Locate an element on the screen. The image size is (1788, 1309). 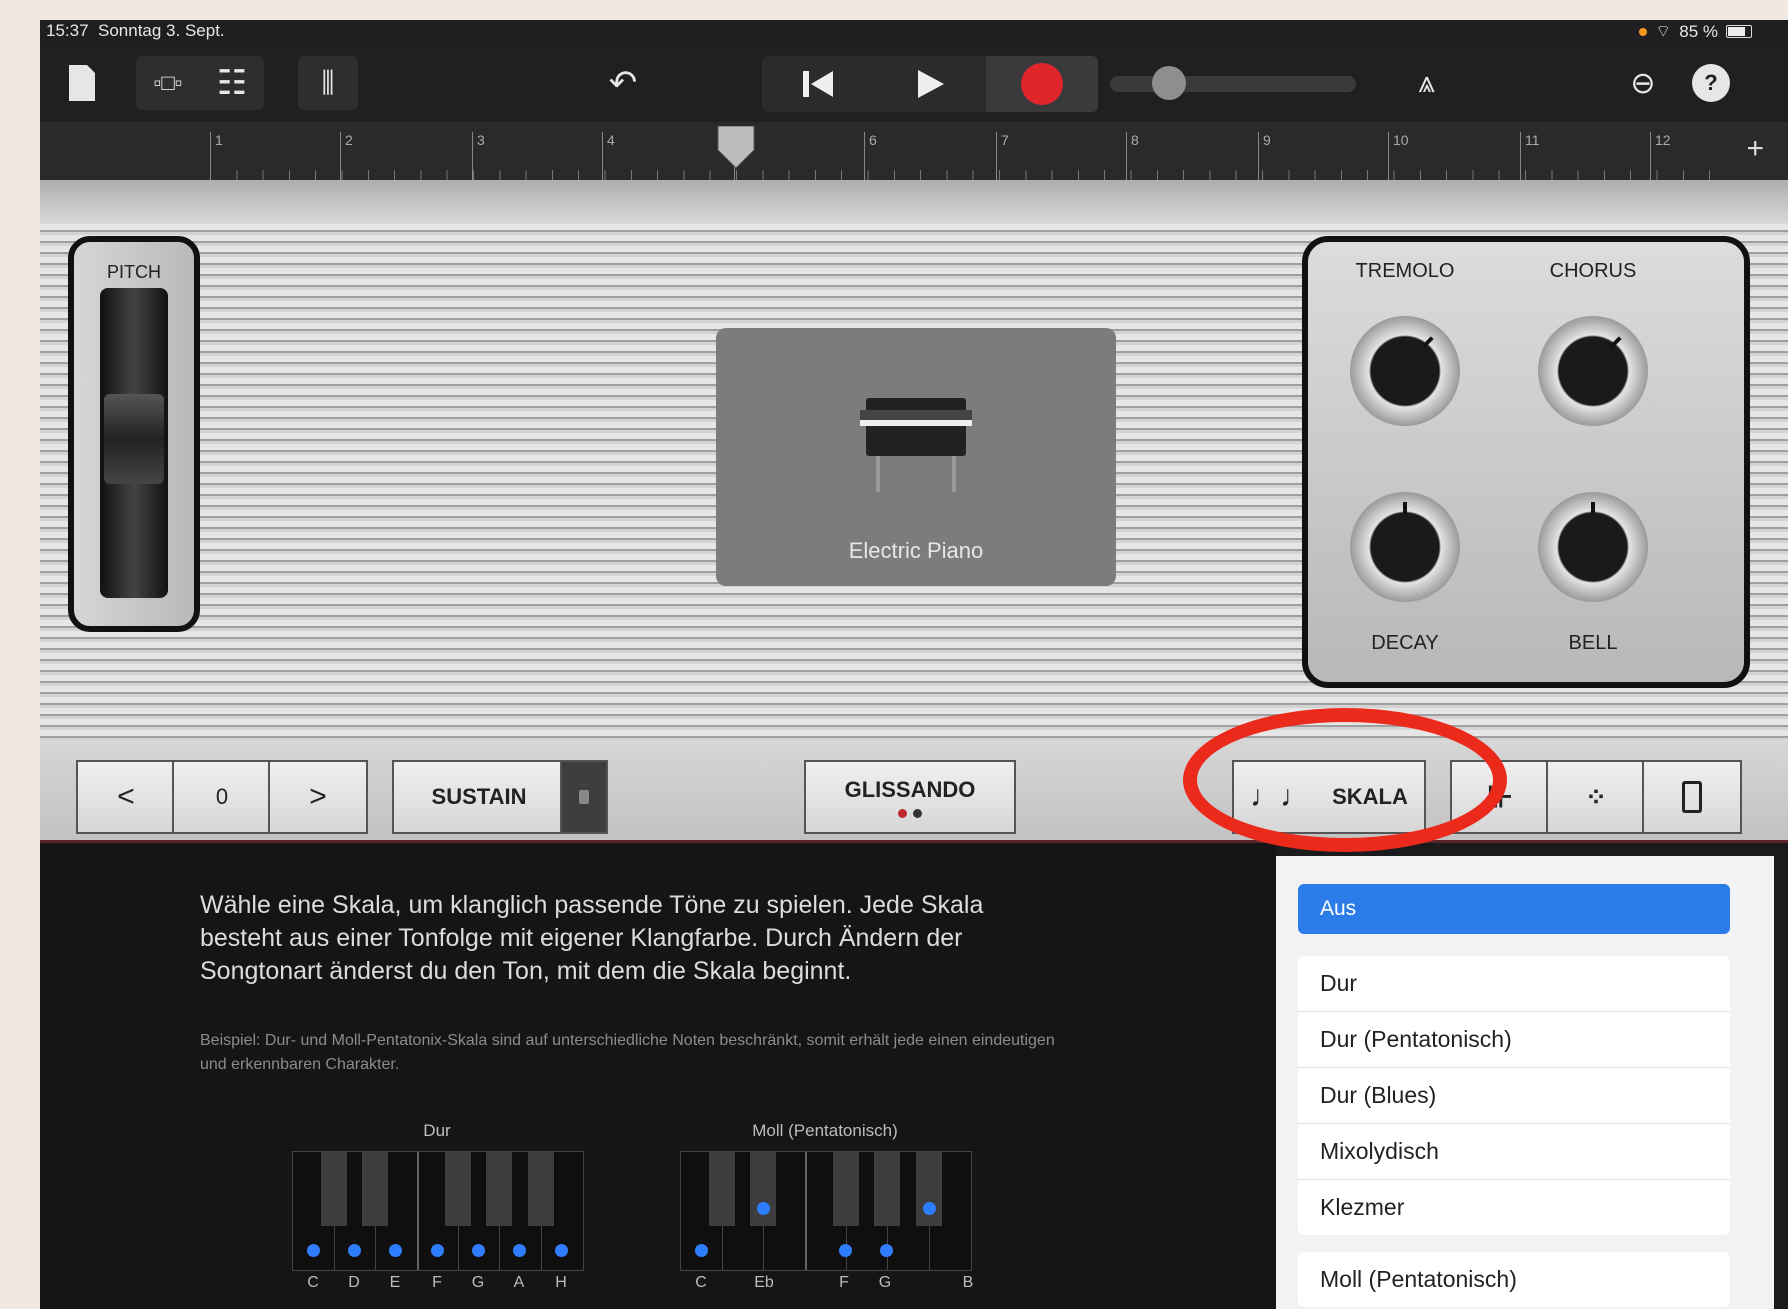
scale-option: Dur (Pentatonisch) is located at coordinates (1514, 1040).